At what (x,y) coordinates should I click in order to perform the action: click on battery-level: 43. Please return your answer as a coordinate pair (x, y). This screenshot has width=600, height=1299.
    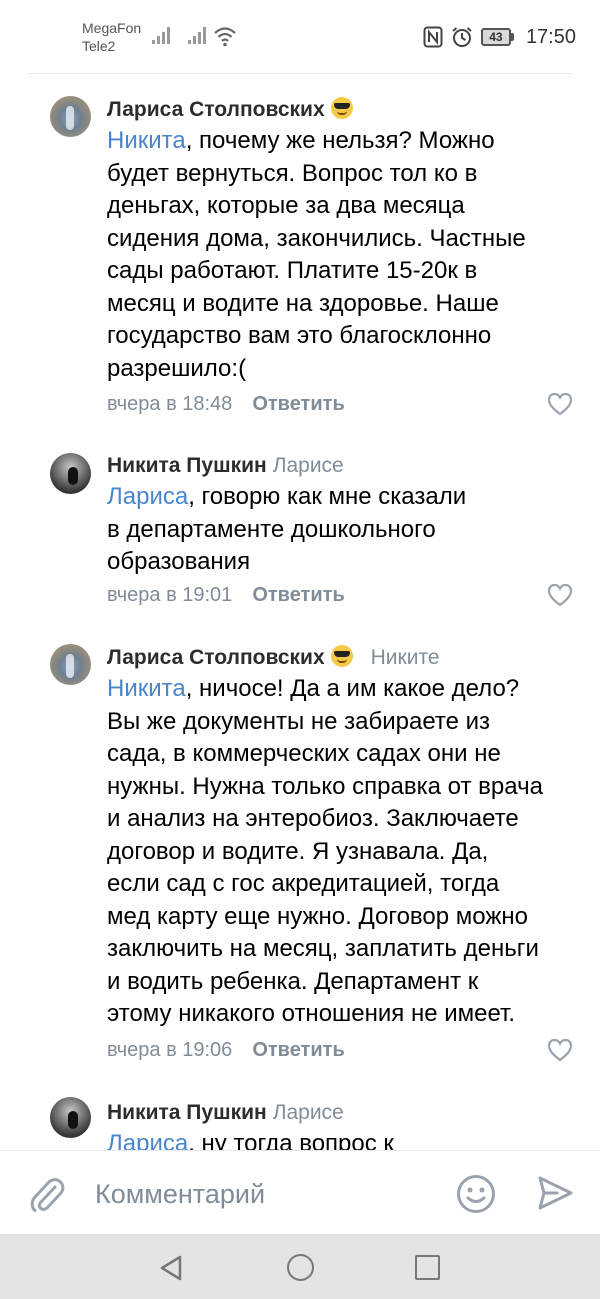
    Looking at the image, I should click on (495, 37).